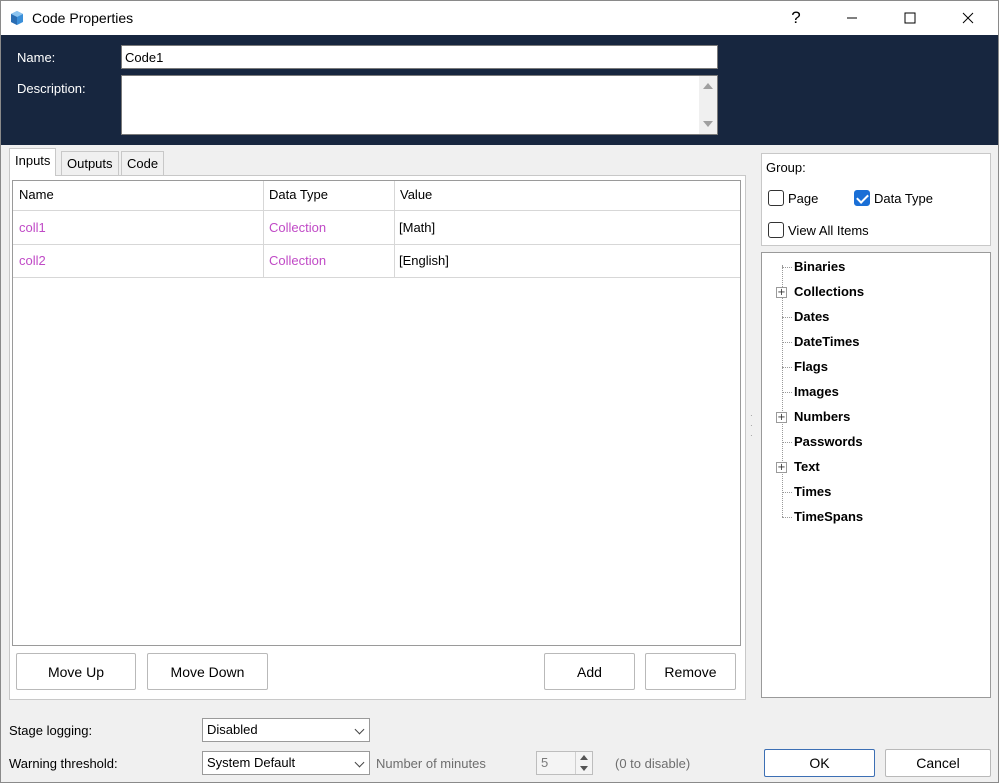 The height and width of the screenshot is (783, 999). Describe the element at coordinates (827, 341) in the screenshot. I see `tree-item-datetimes: DateTimes` at that location.